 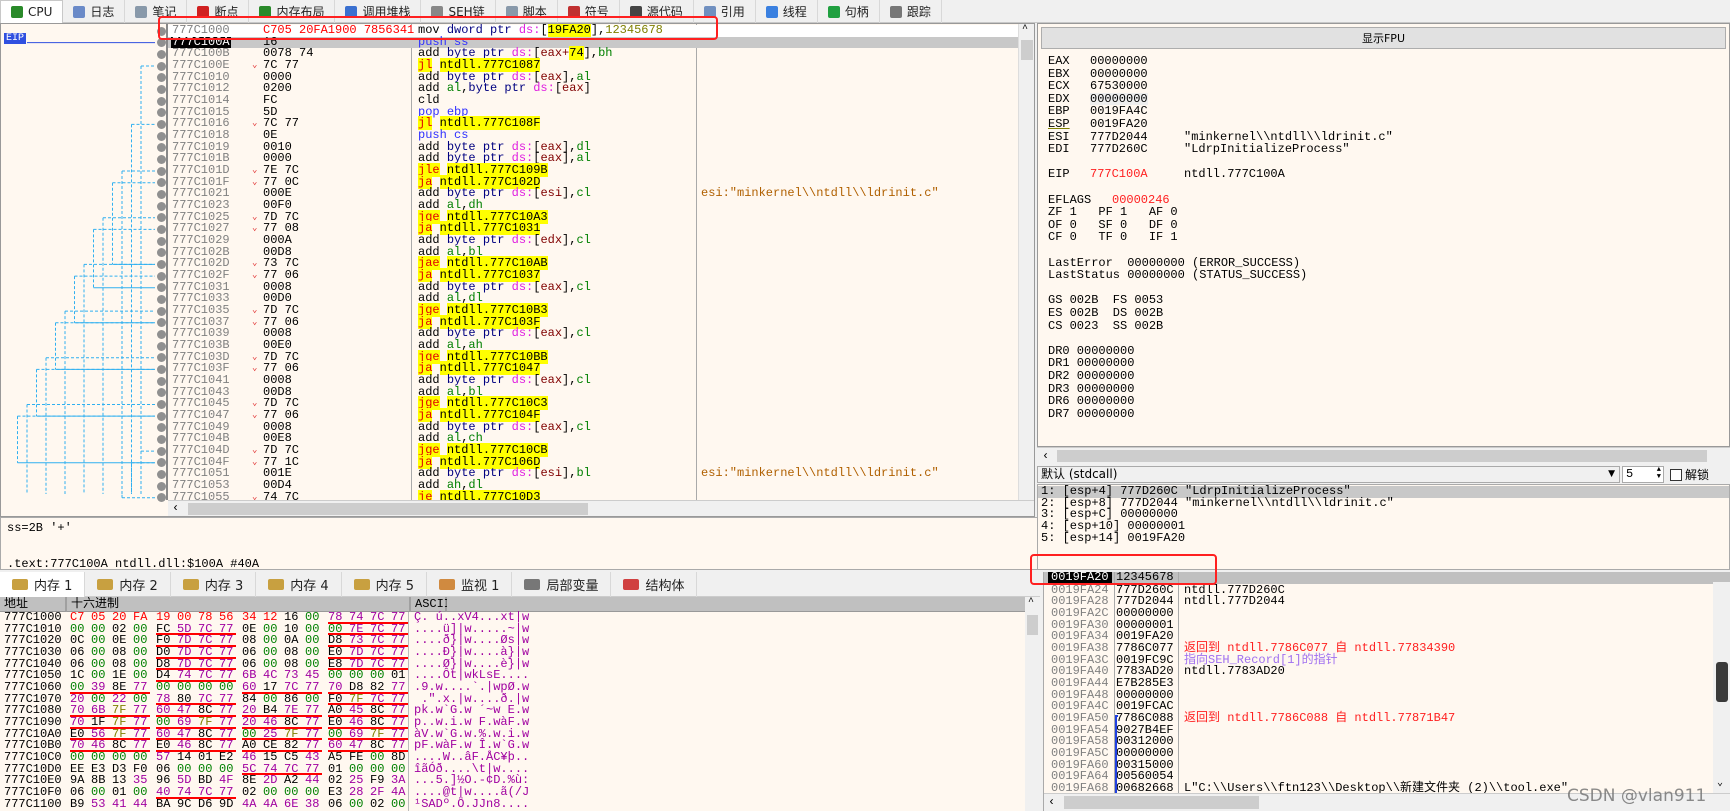 I want to click on stack-vscroll-thumb, so click(x=1722, y=682).